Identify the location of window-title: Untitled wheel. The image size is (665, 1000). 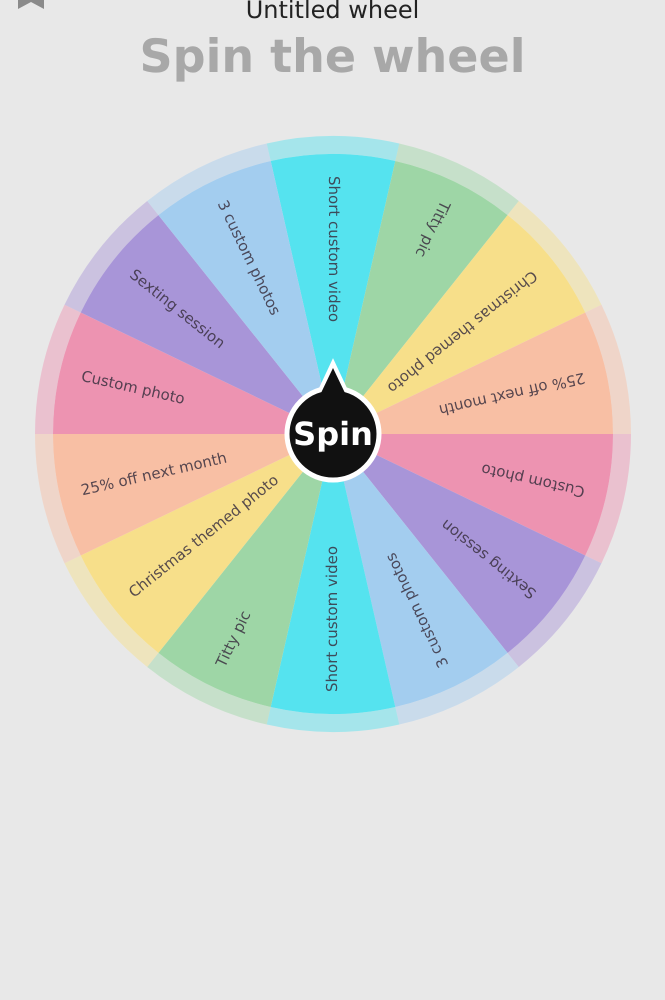
(333, 12).